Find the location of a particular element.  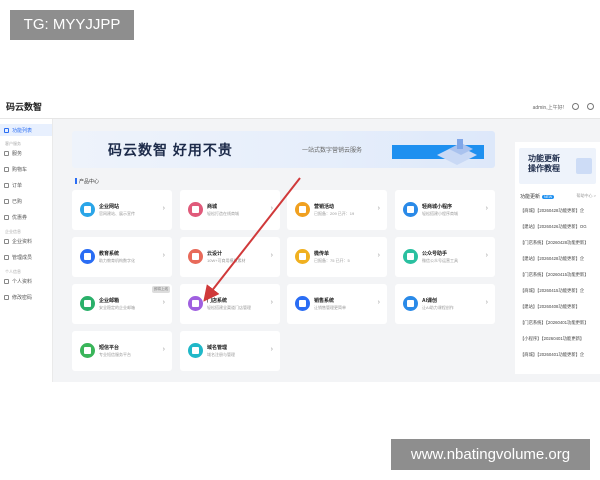

sidebar-item-purchased: 已购 is located at coordinates (13, 201).